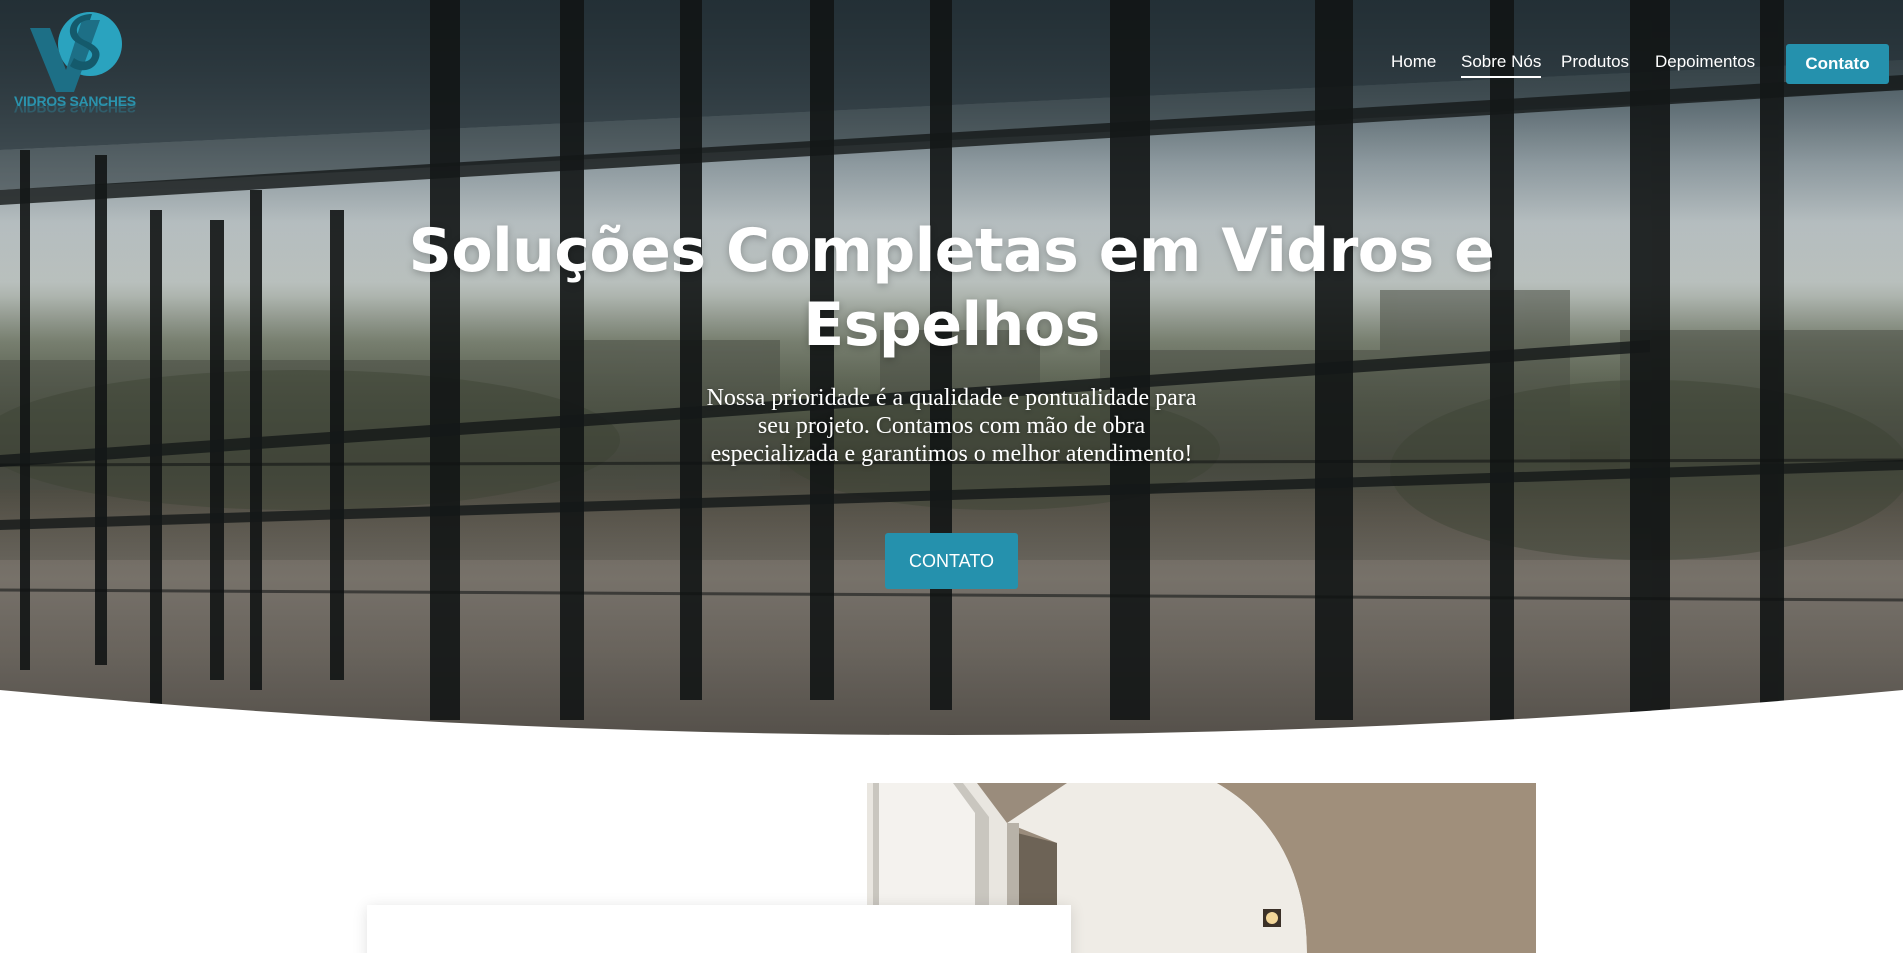 The image size is (1903, 953). I want to click on brand-name-reflection: VIDROS SANCHES, so click(75, 108).